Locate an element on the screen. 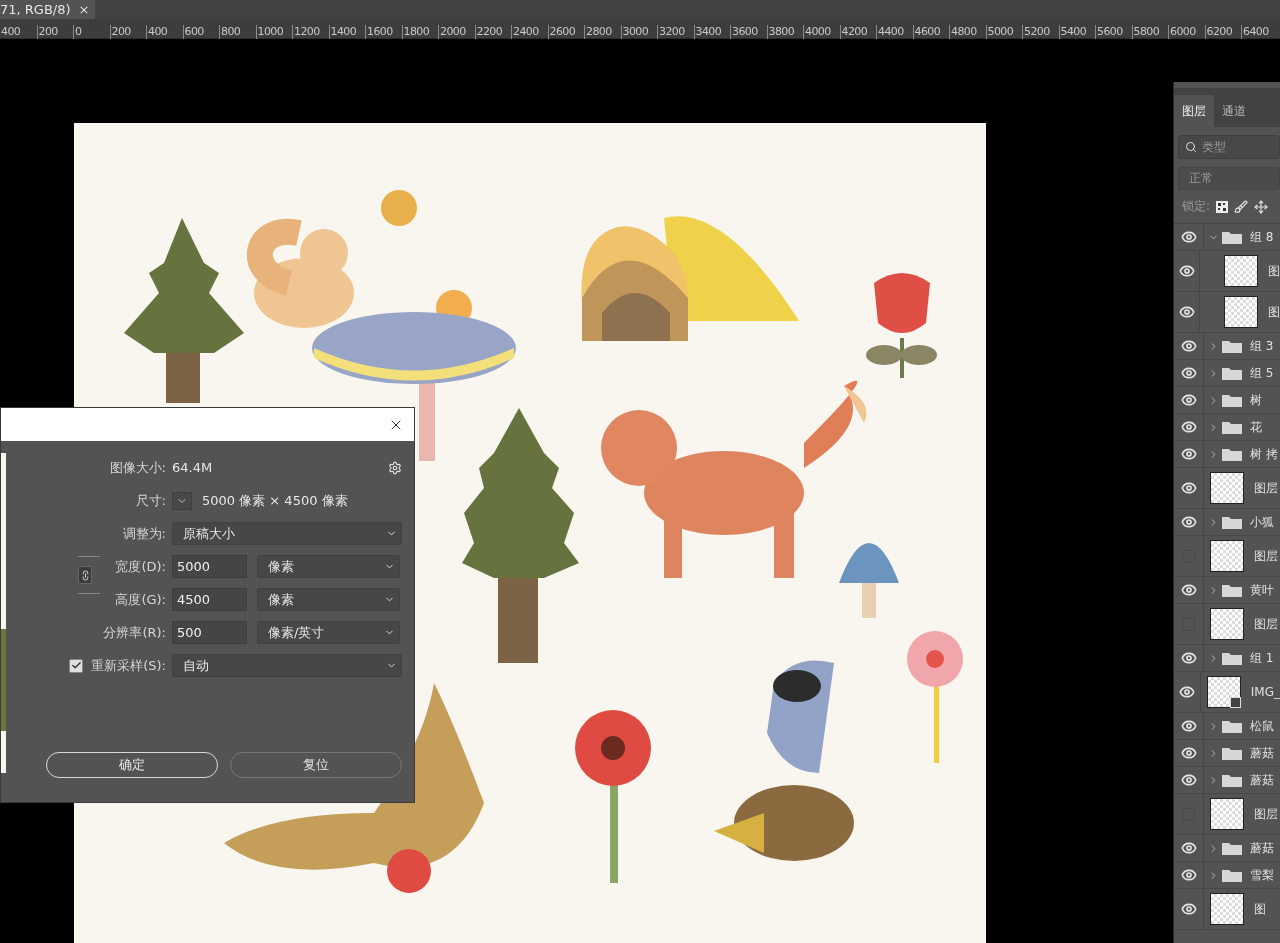 This screenshot has height=943, width=1280. ruler-label: 3200 is located at coordinates (675, 32).